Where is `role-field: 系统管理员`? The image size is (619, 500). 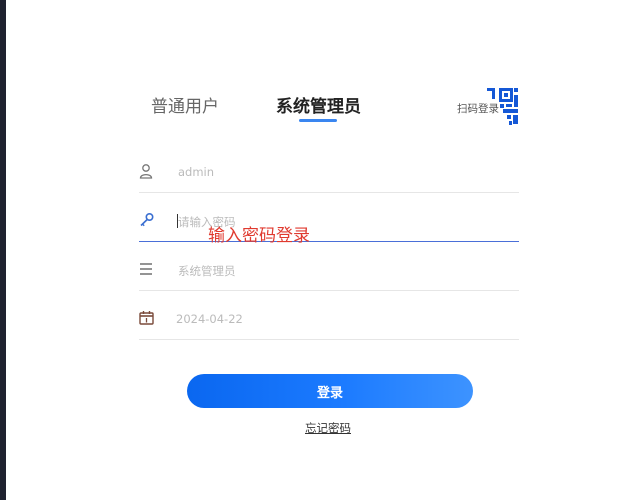
role-field: 系统管理员 is located at coordinates (329, 271).